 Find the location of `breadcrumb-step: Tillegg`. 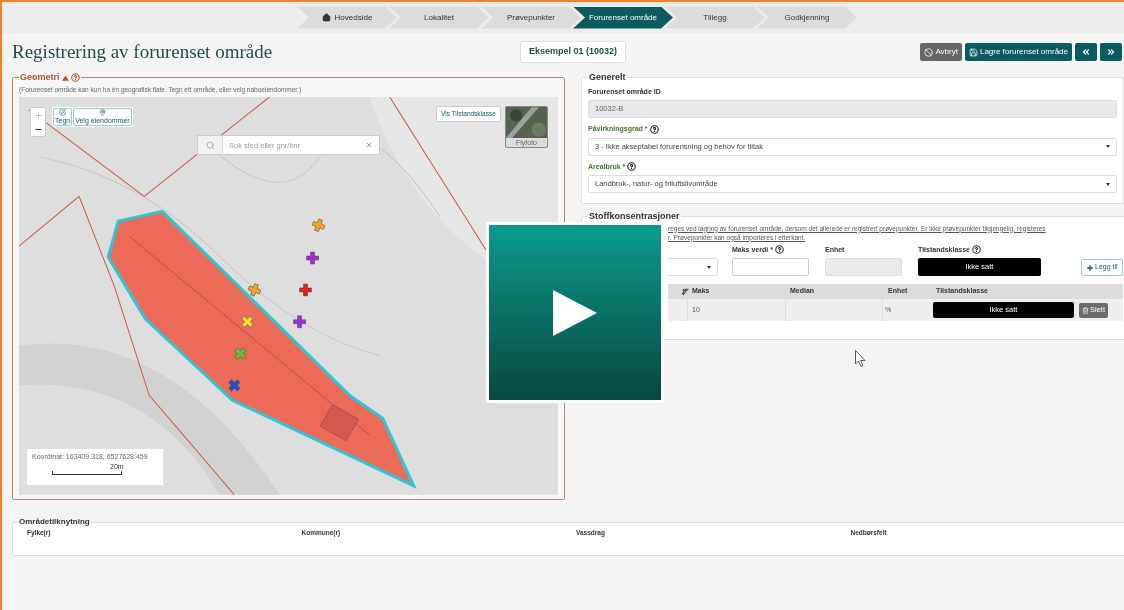

breadcrumb-step: Tillegg is located at coordinates (715, 17).